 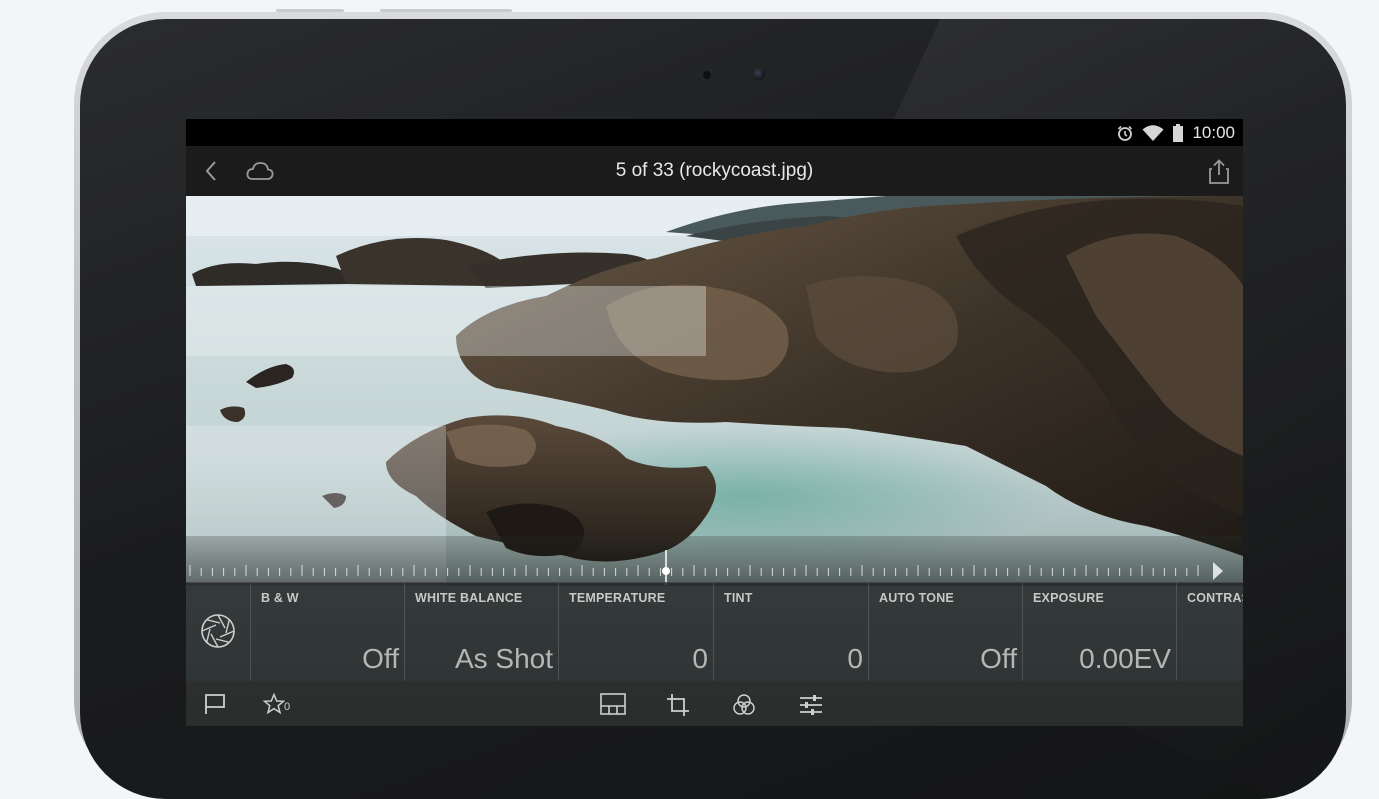 I want to click on adjust-temperature: TEMPERATURE 0, so click(x=636, y=632).